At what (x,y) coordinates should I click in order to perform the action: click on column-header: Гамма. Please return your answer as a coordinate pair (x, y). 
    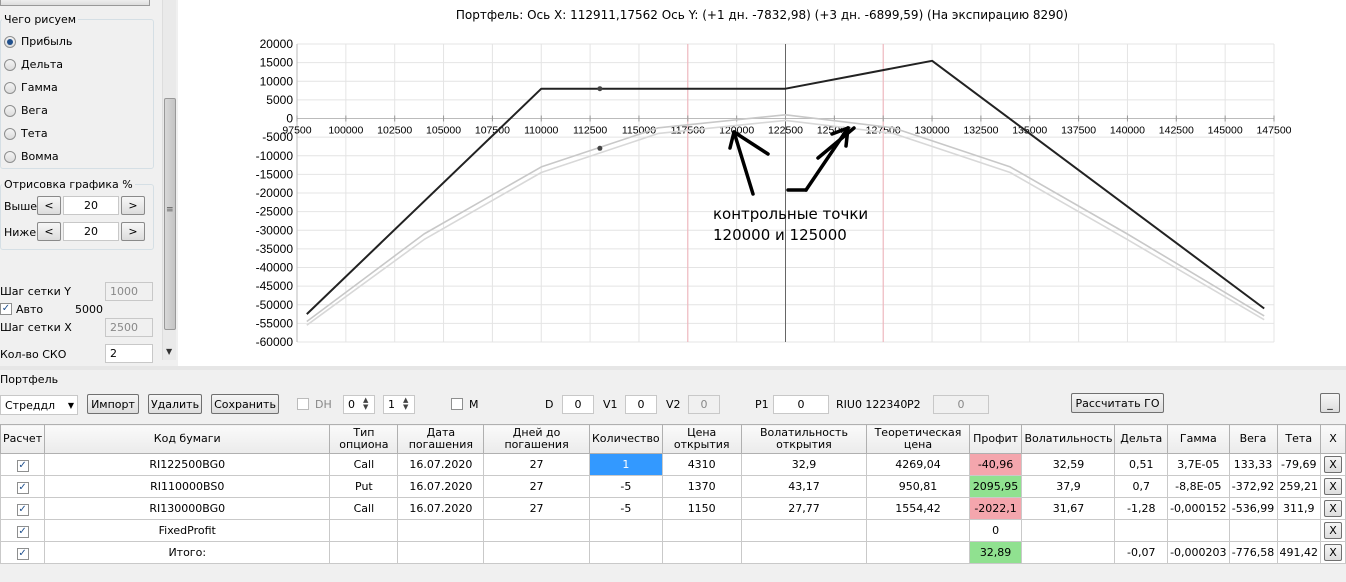
    Looking at the image, I should click on (1198, 439).